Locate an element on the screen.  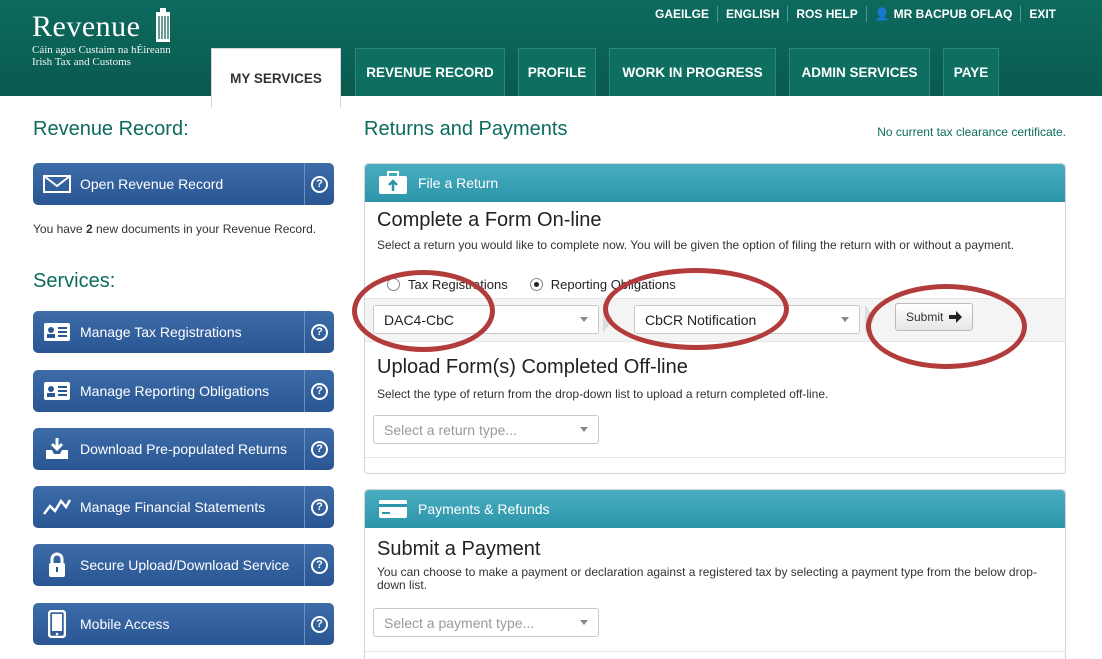
service-label: Manage Reporting Obligations is located at coordinates (175, 391).